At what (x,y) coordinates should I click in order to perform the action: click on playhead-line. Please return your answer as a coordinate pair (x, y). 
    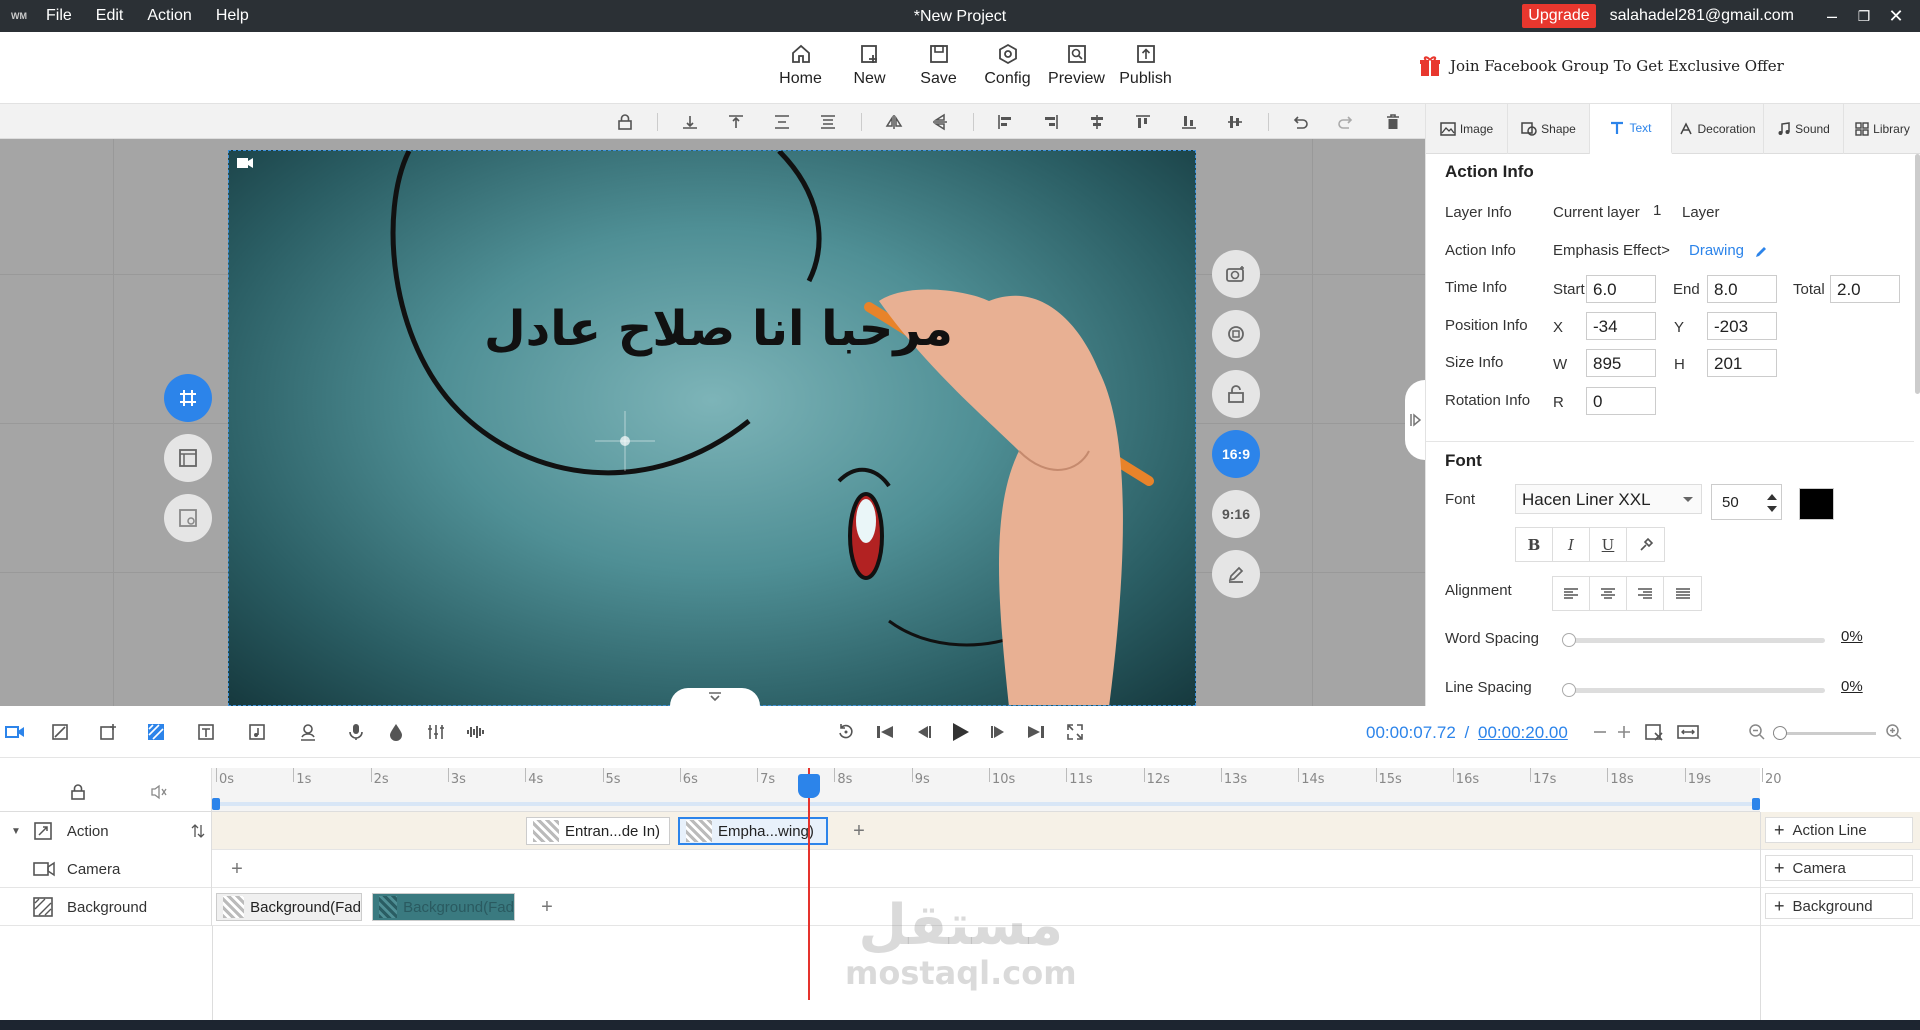
    Looking at the image, I should click on (809, 884).